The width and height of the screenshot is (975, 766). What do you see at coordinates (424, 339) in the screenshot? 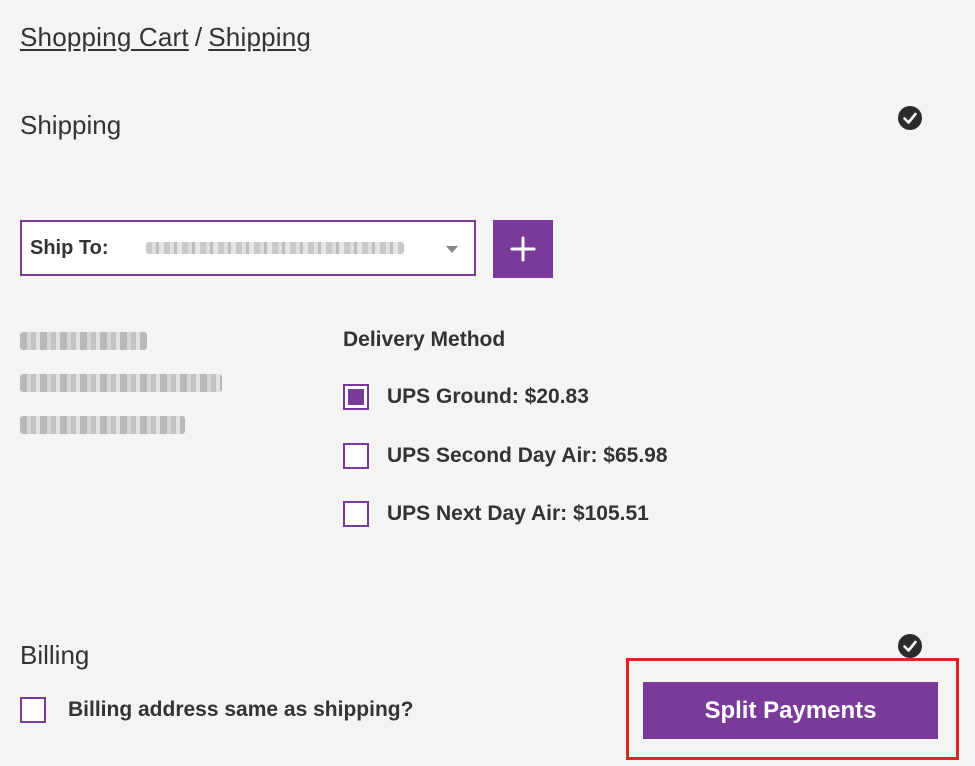
I see `delivery-method-heading: Delivery Method` at bounding box center [424, 339].